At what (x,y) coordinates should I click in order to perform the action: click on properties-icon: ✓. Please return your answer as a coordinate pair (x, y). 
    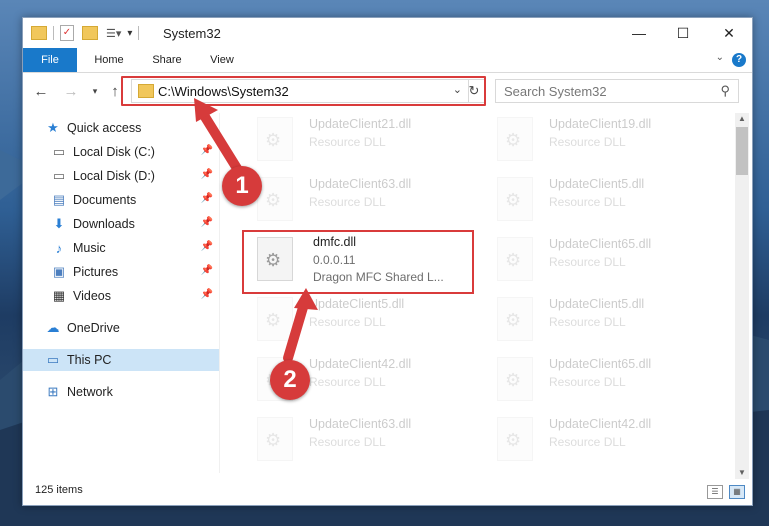
    Looking at the image, I should click on (67, 33).